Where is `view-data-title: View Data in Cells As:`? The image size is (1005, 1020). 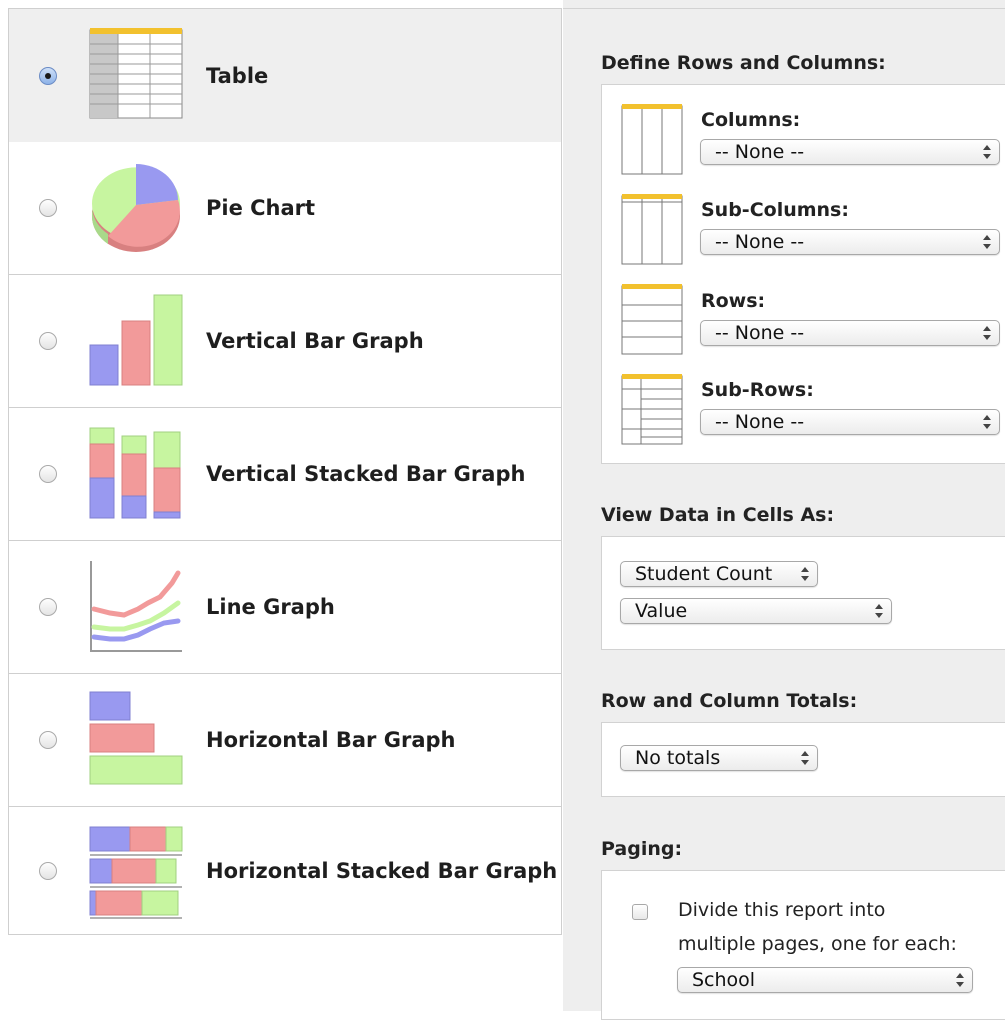
view-data-title: View Data in Cells As: is located at coordinates (718, 515).